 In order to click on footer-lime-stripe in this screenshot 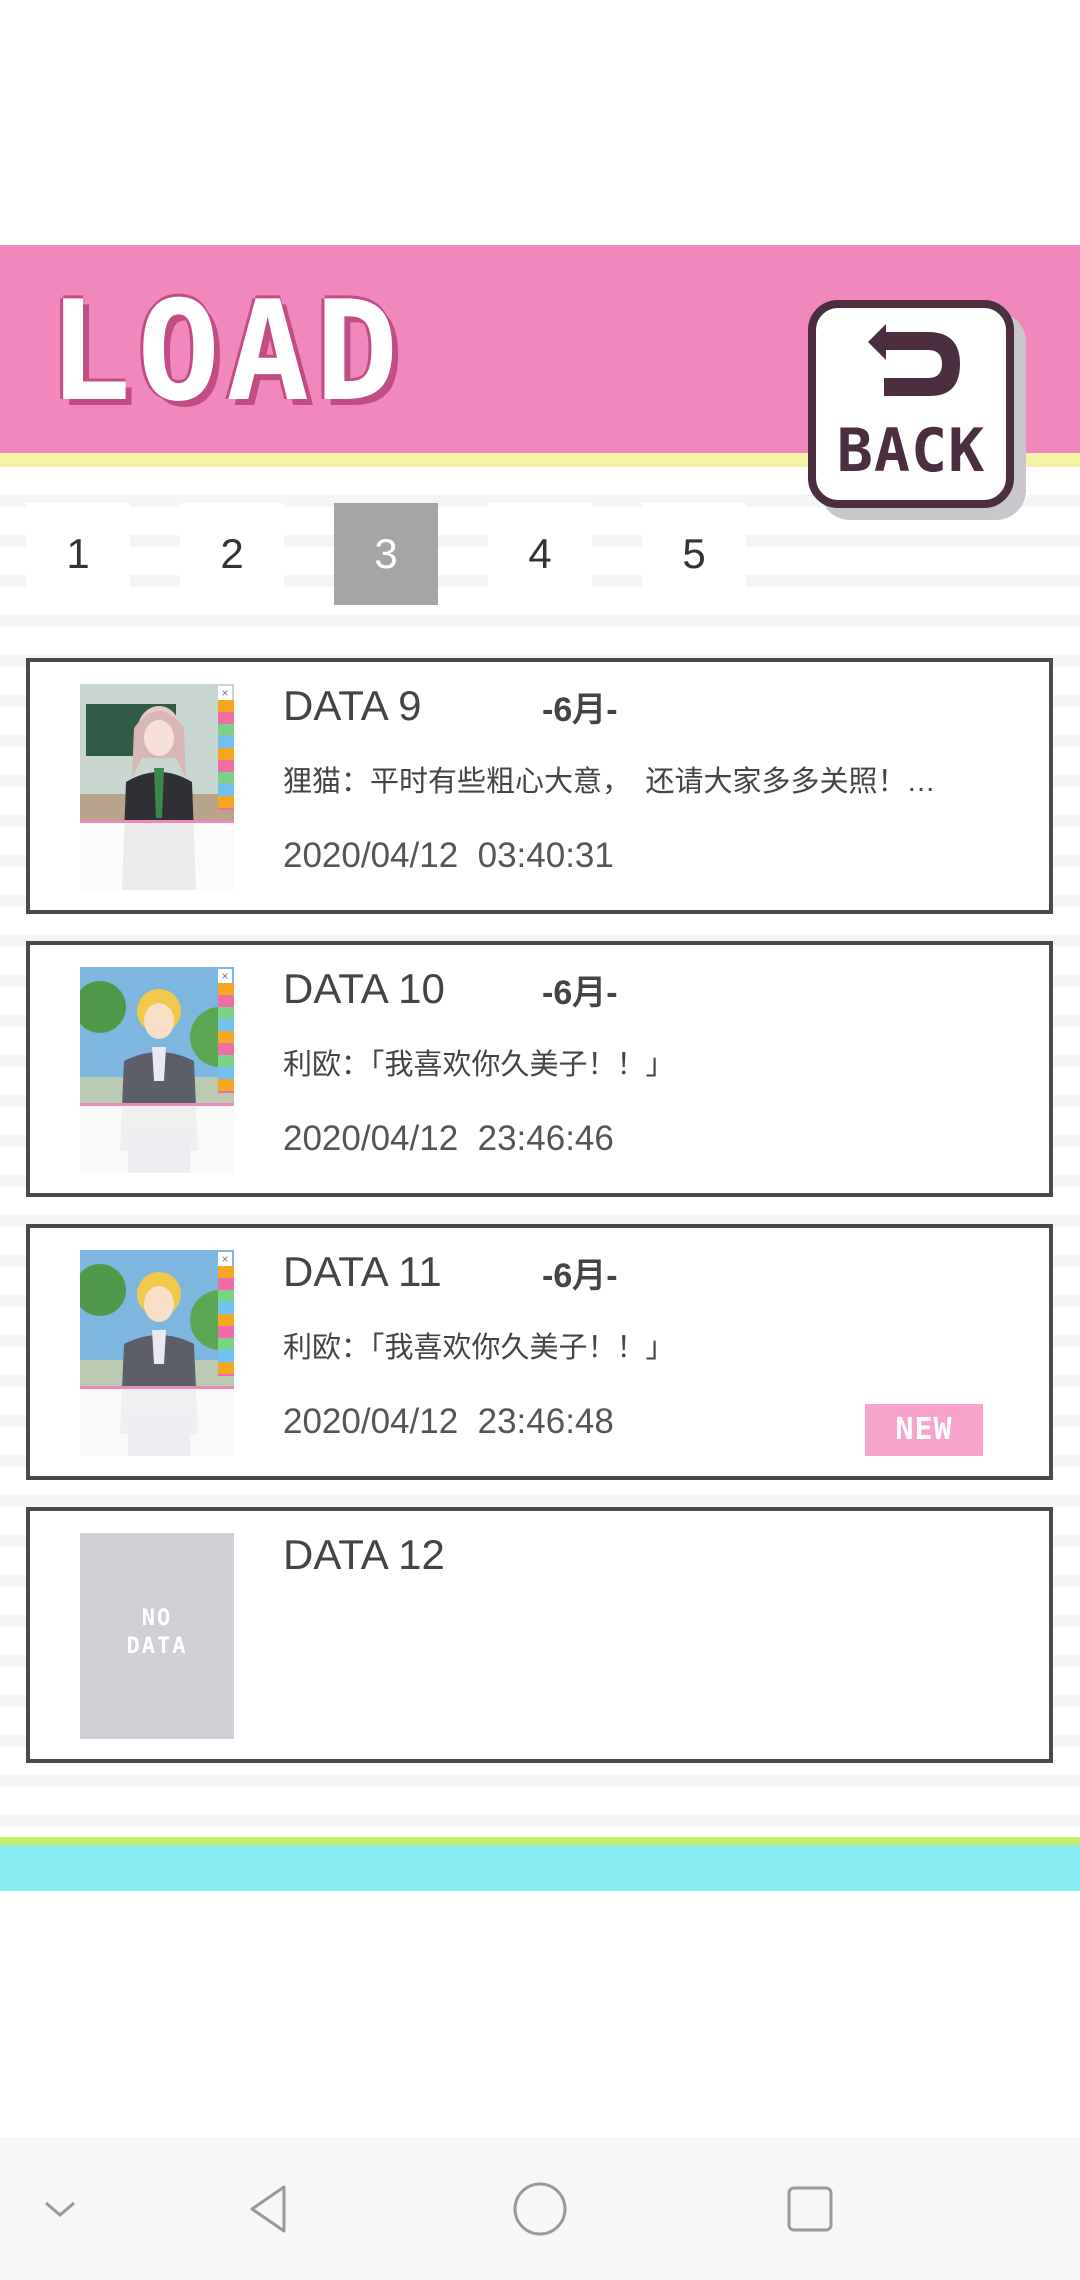, I will do `click(540, 1841)`.